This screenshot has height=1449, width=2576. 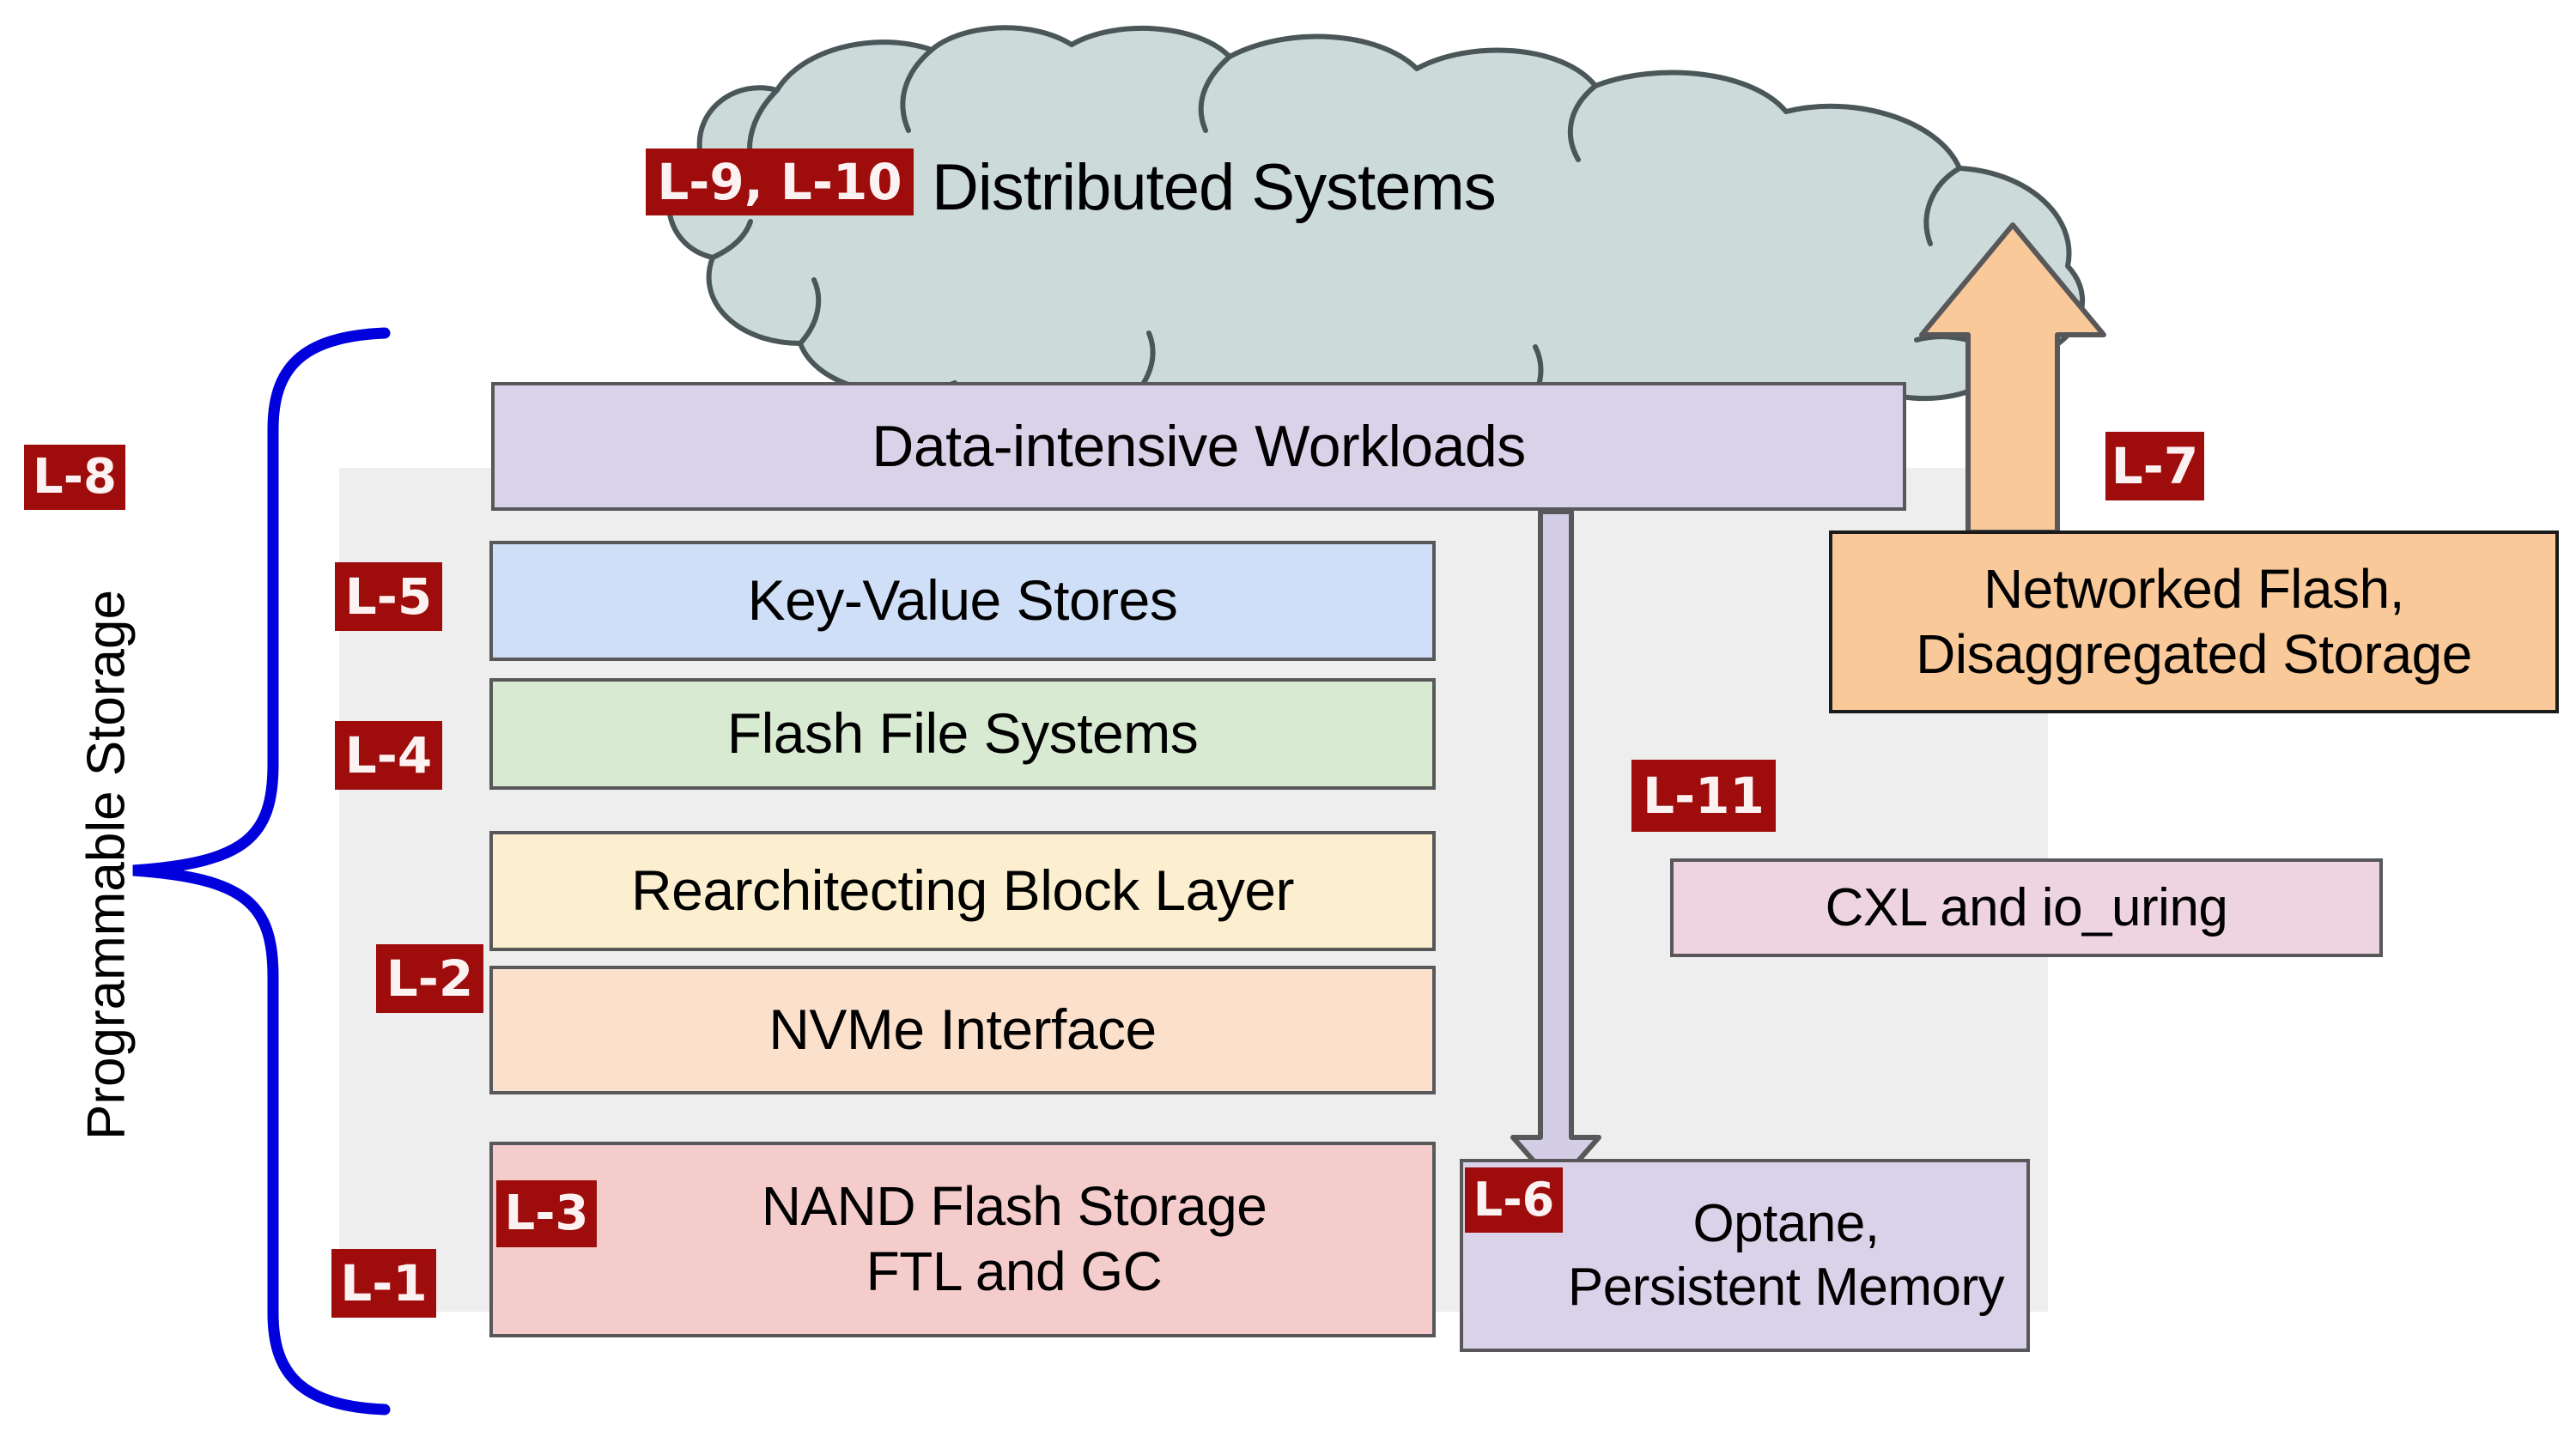 What do you see at coordinates (1214, 187) in the screenshot?
I see `cloud-title: Distributed Systems` at bounding box center [1214, 187].